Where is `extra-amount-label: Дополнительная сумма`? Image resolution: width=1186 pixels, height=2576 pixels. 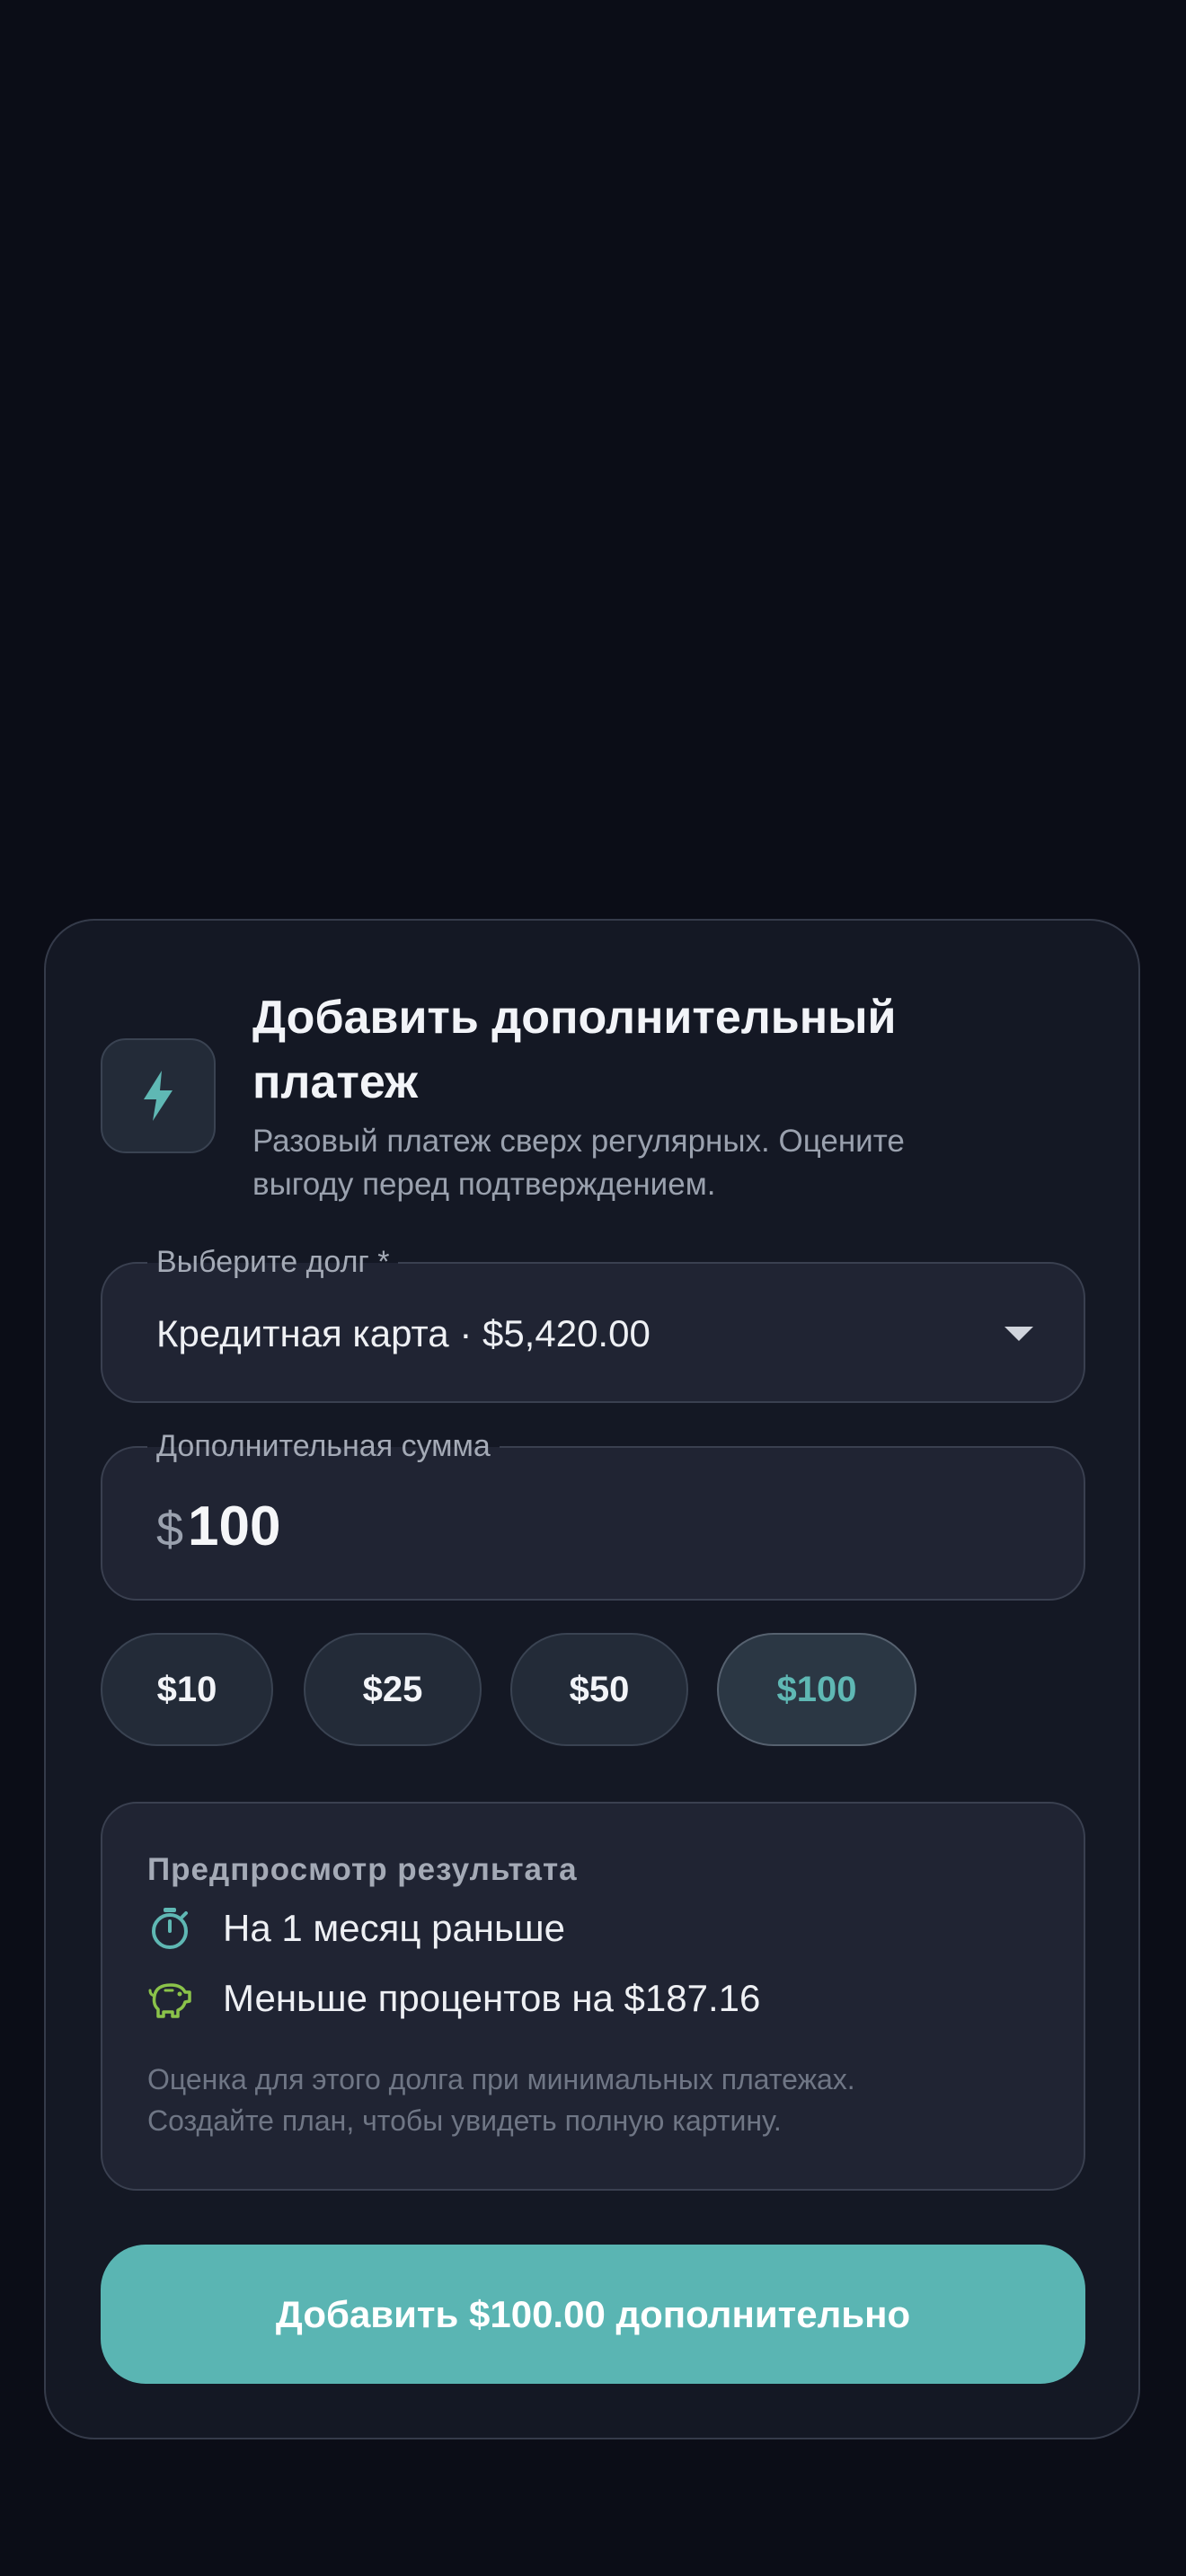 extra-amount-label: Дополнительная сумма is located at coordinates (323, 1446).